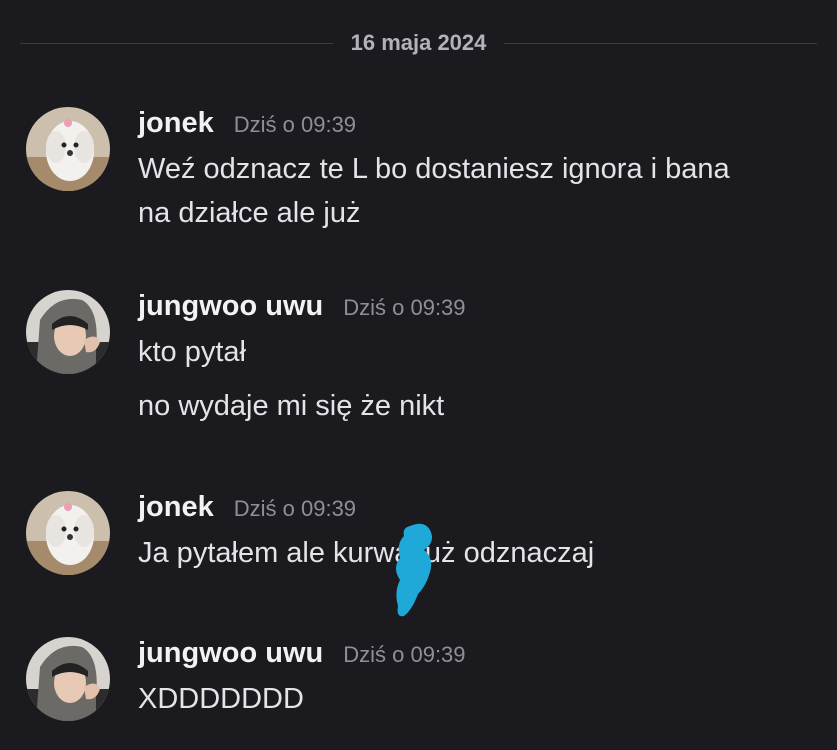 The height and width of the screenshot is (750, 837). Describe the element at coordinates (366, 553) in the screenshot. I see `message-text: Ja pytałem ale kurwa już odznaczaj` at that location.